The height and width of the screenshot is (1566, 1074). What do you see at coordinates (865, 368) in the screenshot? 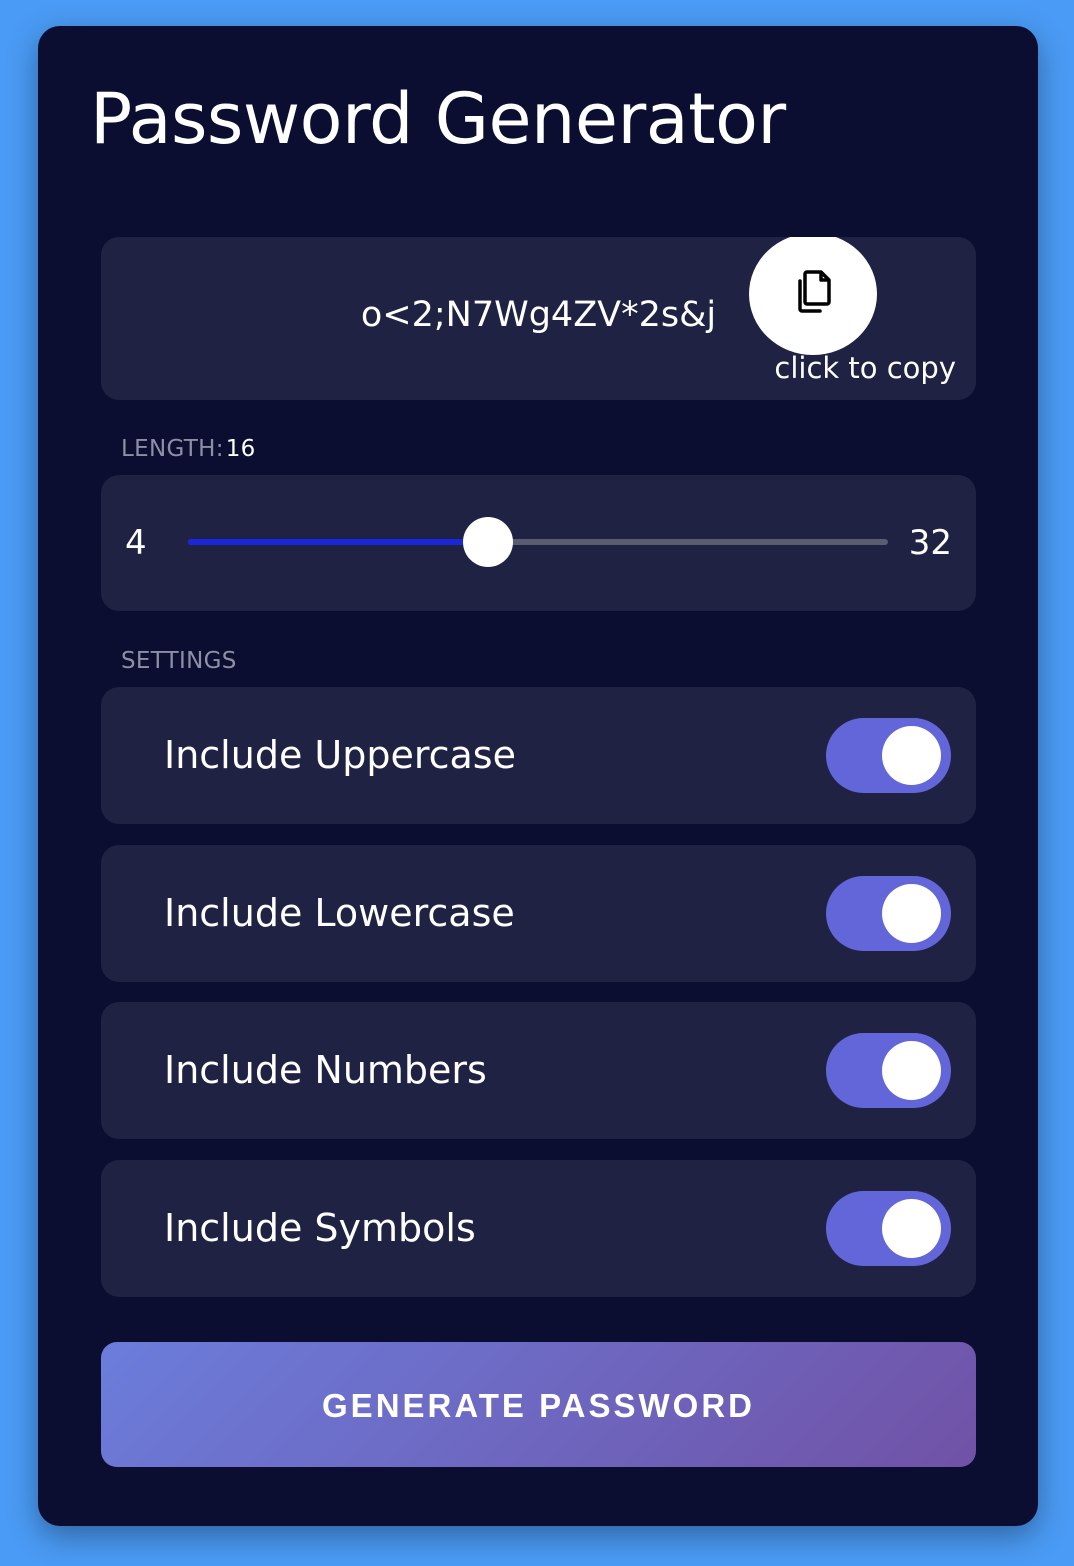
I see `copy-hint-text: click to copy` at bounding box center [865, 368].